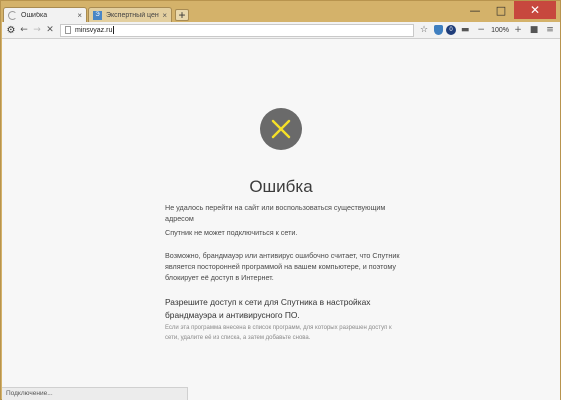  Describe the element at coordinates (231, 232) in the screenshot. I see `error-message-2: Спутник не может подключиться к сети.` at that location.